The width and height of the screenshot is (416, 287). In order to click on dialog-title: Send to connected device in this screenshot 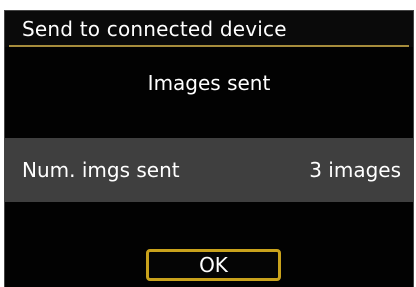, I will do `click(154, 29)`.